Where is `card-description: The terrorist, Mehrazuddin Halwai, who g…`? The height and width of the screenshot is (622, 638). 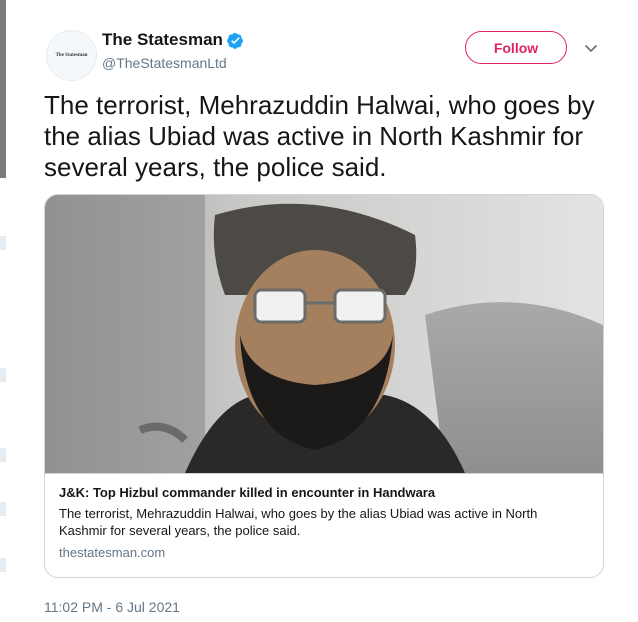 card-description: The terrorist, Mehrazuddin Halwai, who g… is located at coordinates (298, 522).